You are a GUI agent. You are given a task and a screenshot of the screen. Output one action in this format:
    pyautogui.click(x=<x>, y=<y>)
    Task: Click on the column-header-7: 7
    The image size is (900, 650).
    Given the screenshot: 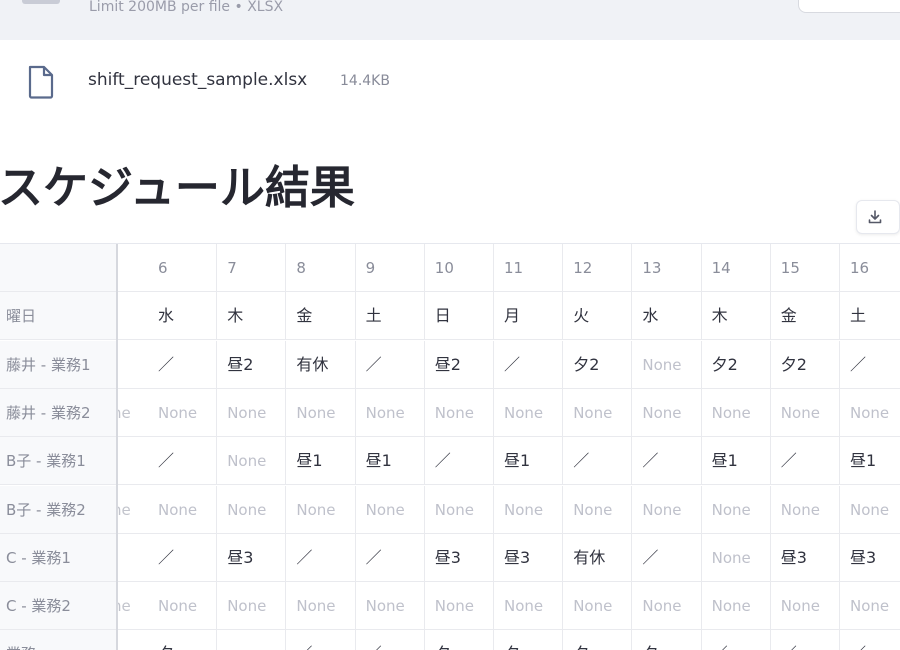 What is the action you would take?
    pyautogui.click(x=252, y=268)
    